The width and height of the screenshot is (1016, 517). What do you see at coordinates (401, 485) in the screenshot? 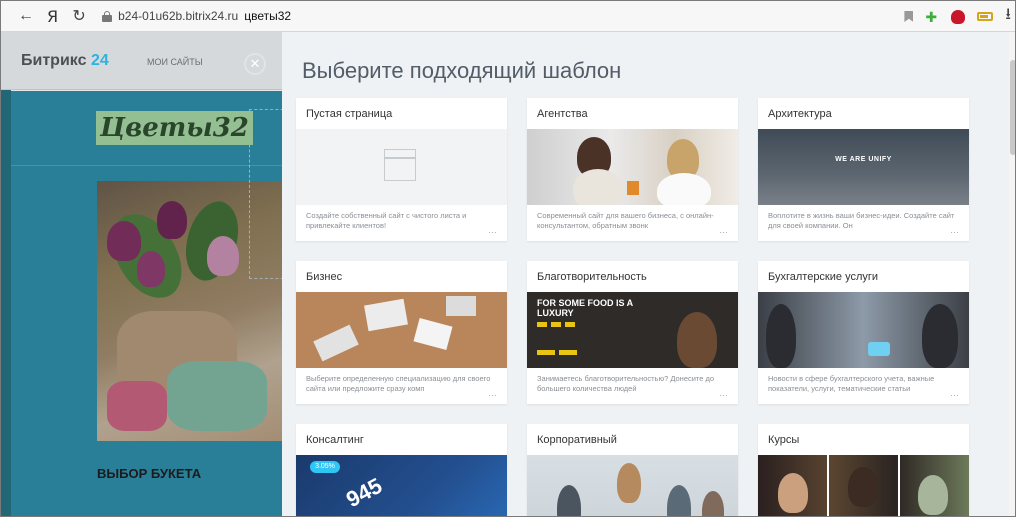
I see `card-image: 3.05% 945` at bounding box center [401, 485].